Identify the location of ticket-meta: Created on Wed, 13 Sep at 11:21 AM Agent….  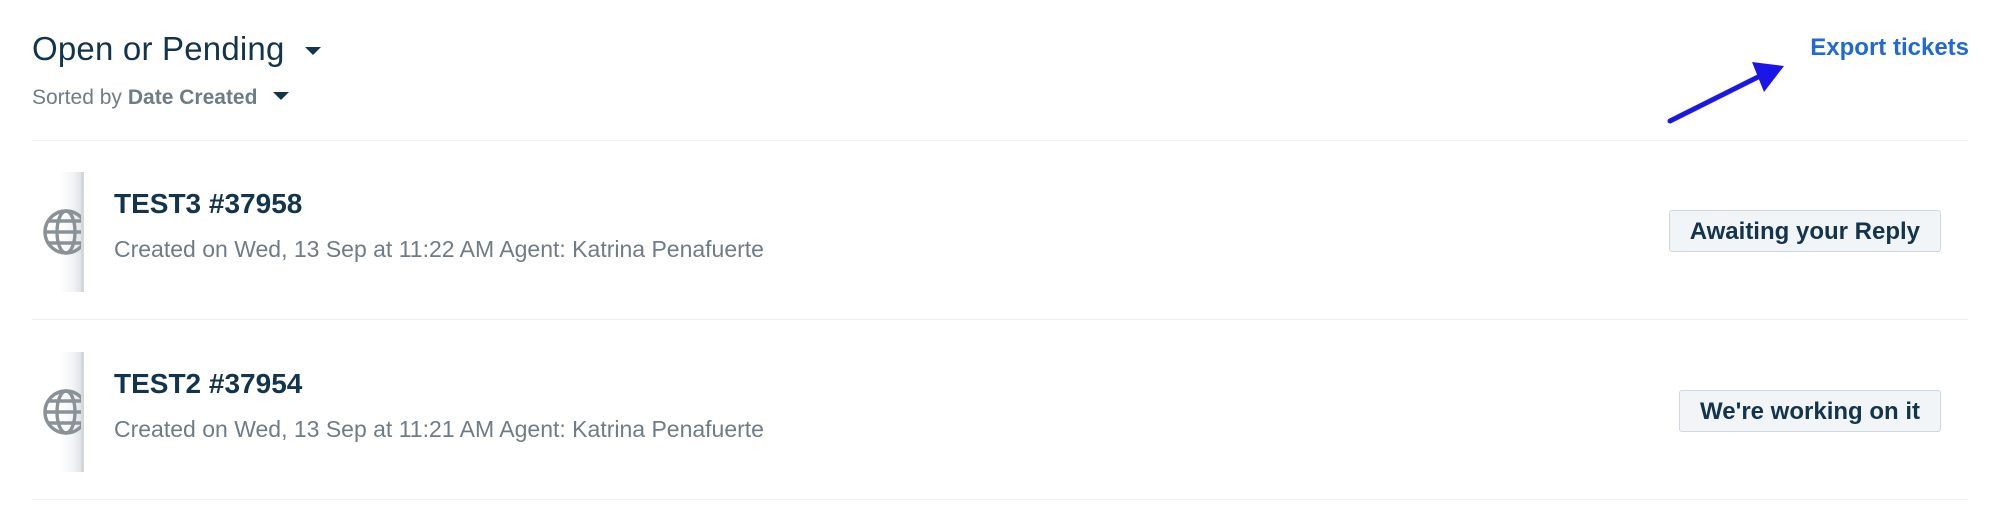
(439, 429).